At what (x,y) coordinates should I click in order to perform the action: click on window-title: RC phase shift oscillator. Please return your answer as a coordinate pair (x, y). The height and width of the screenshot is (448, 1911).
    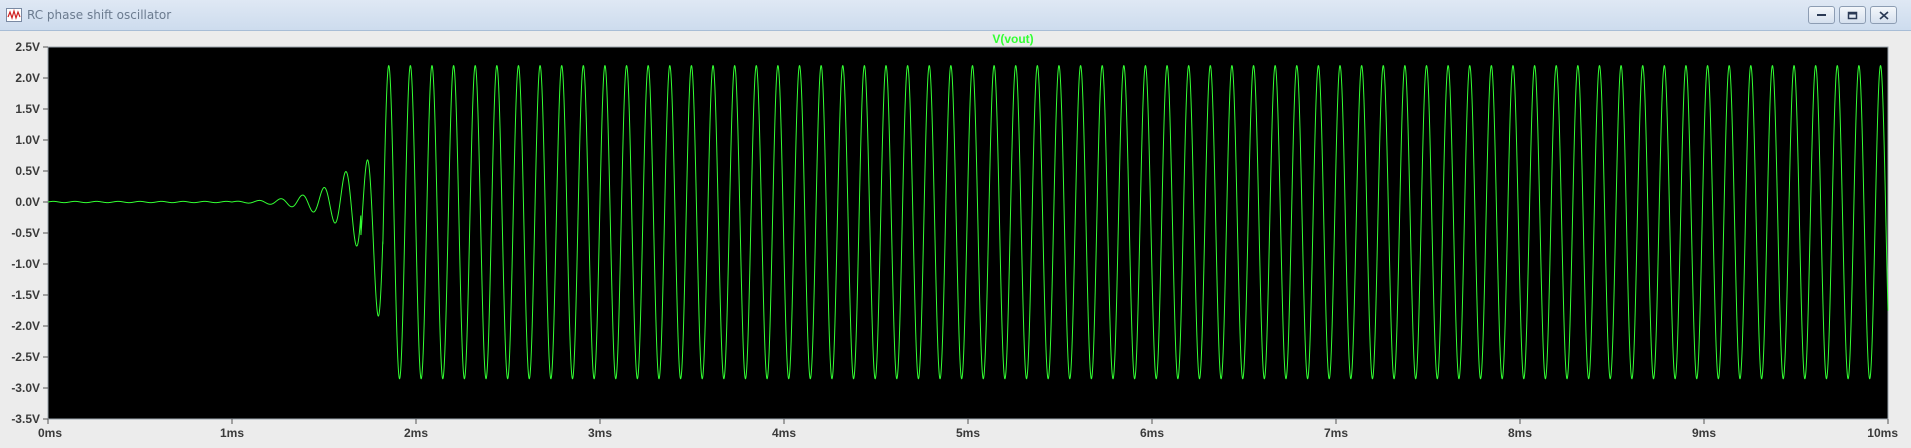
    Looking at the image, I should click on (99, 15).